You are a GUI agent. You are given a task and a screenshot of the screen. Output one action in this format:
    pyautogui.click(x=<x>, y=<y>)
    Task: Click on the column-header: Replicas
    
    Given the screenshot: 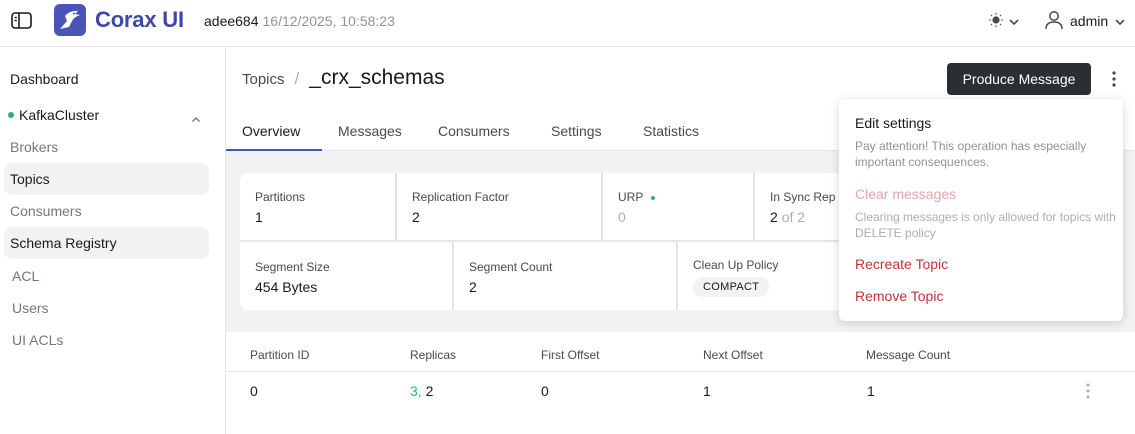 What is the action you would take?
    pyautogui.click(x=433, y=355)
    